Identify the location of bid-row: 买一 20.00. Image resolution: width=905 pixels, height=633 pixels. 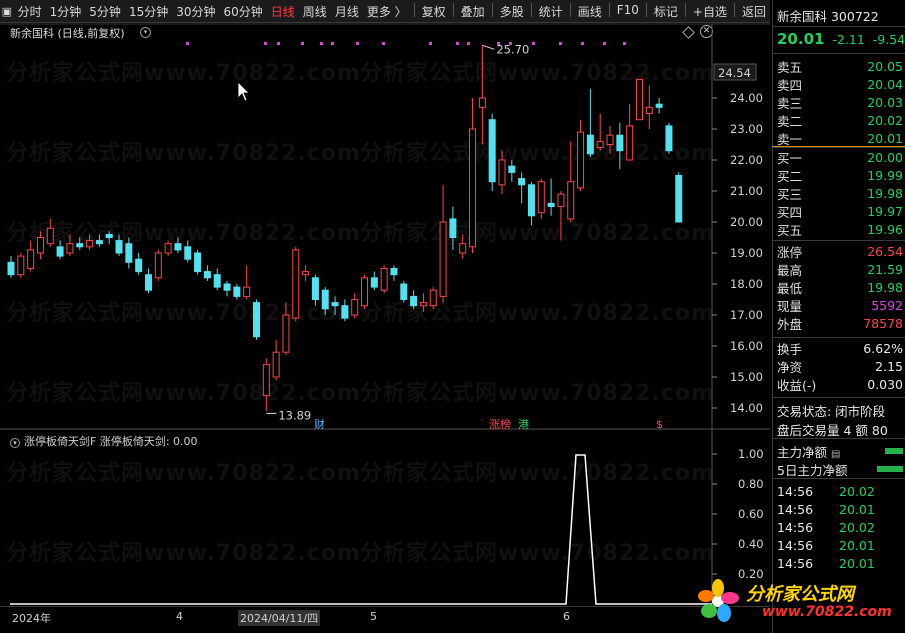
(840, 157).